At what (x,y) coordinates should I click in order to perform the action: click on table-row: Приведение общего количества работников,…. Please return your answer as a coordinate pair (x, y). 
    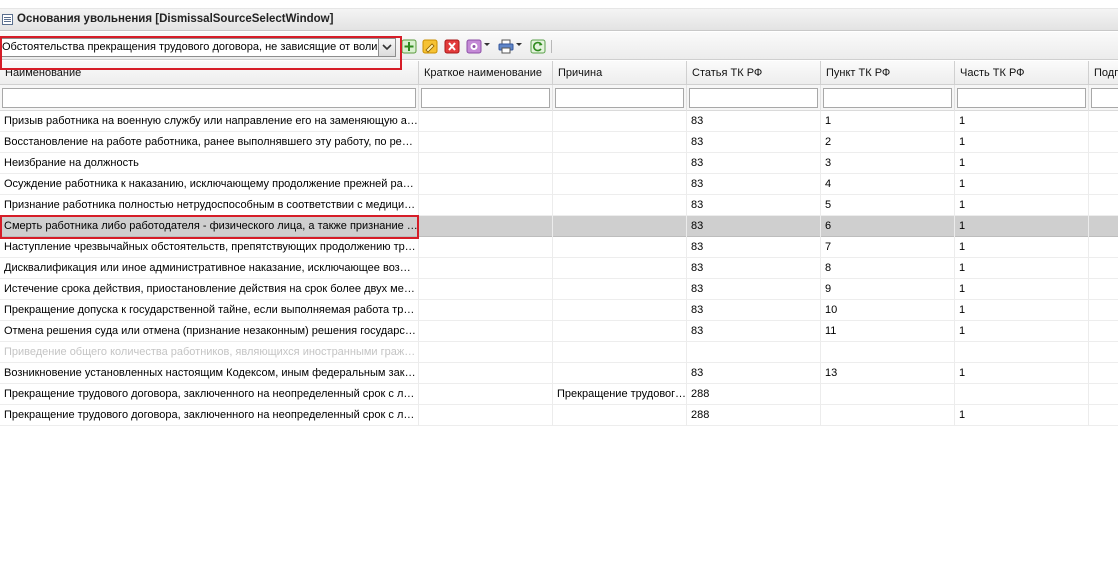
    Looking at the image, I should click on (559, 352).